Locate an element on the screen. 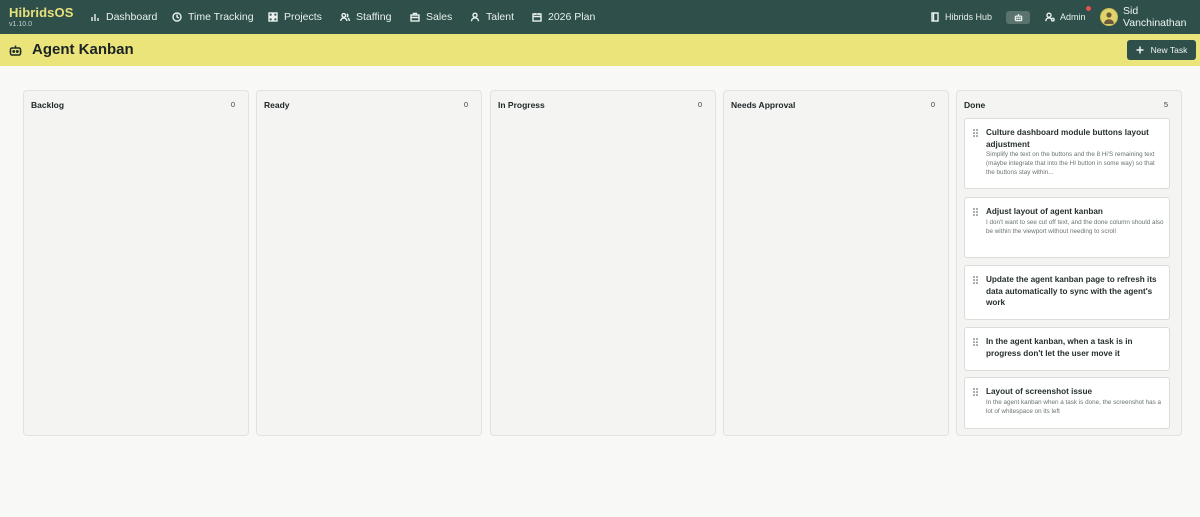 This screenshot has width=1200, height=517. user-cog-icon is located at coordinates (1050, 17).